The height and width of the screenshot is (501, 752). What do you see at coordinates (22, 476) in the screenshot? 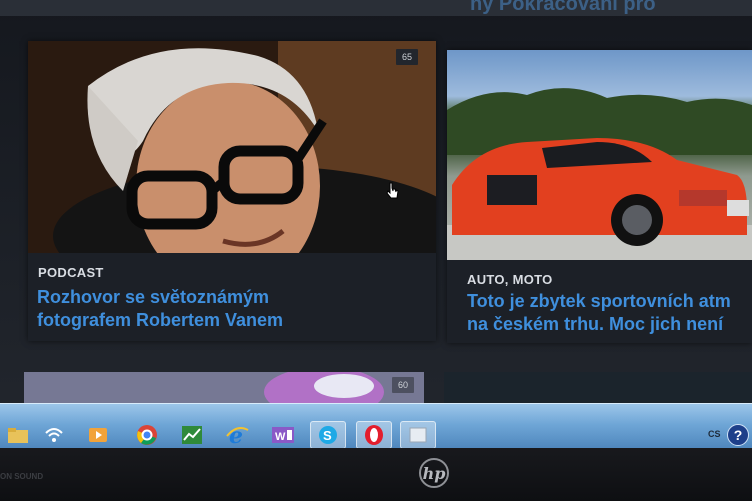
I see `sound-label: ON SOUND` at bounding box center [22, 476].